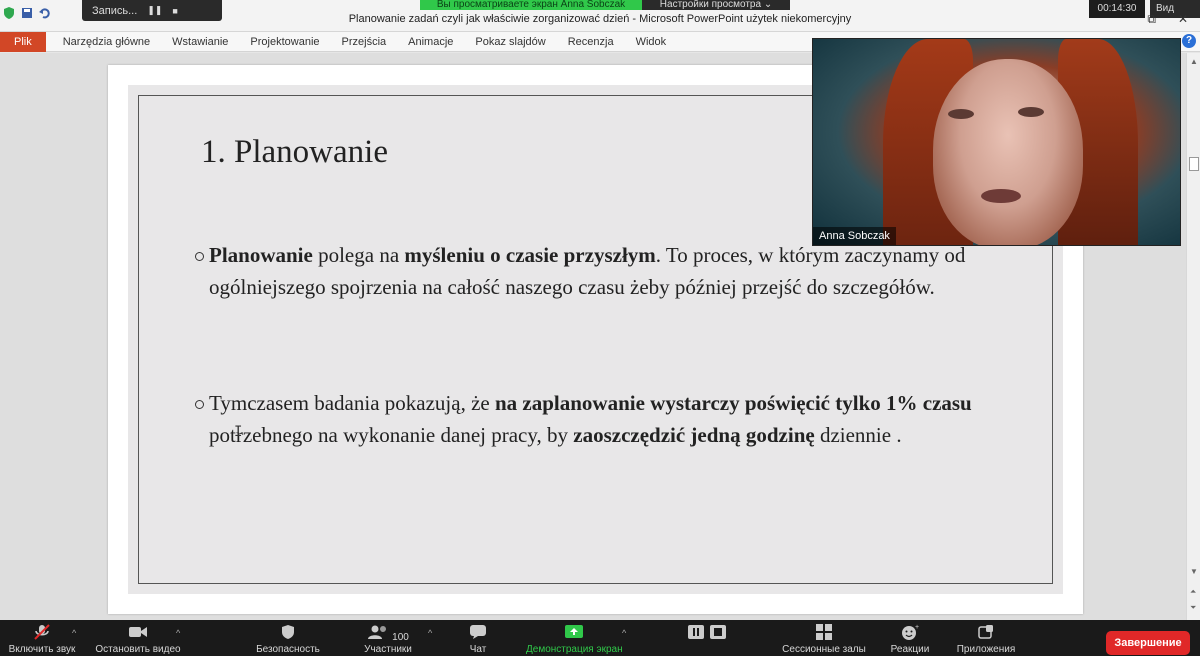 Image resolution: width=1200 pixels, height=656 pixels. What do you see at coordinates (1167, 19) in the screenshot?
I see `window-controls: ⧉ ✕` at bounding box center [1167, 19].